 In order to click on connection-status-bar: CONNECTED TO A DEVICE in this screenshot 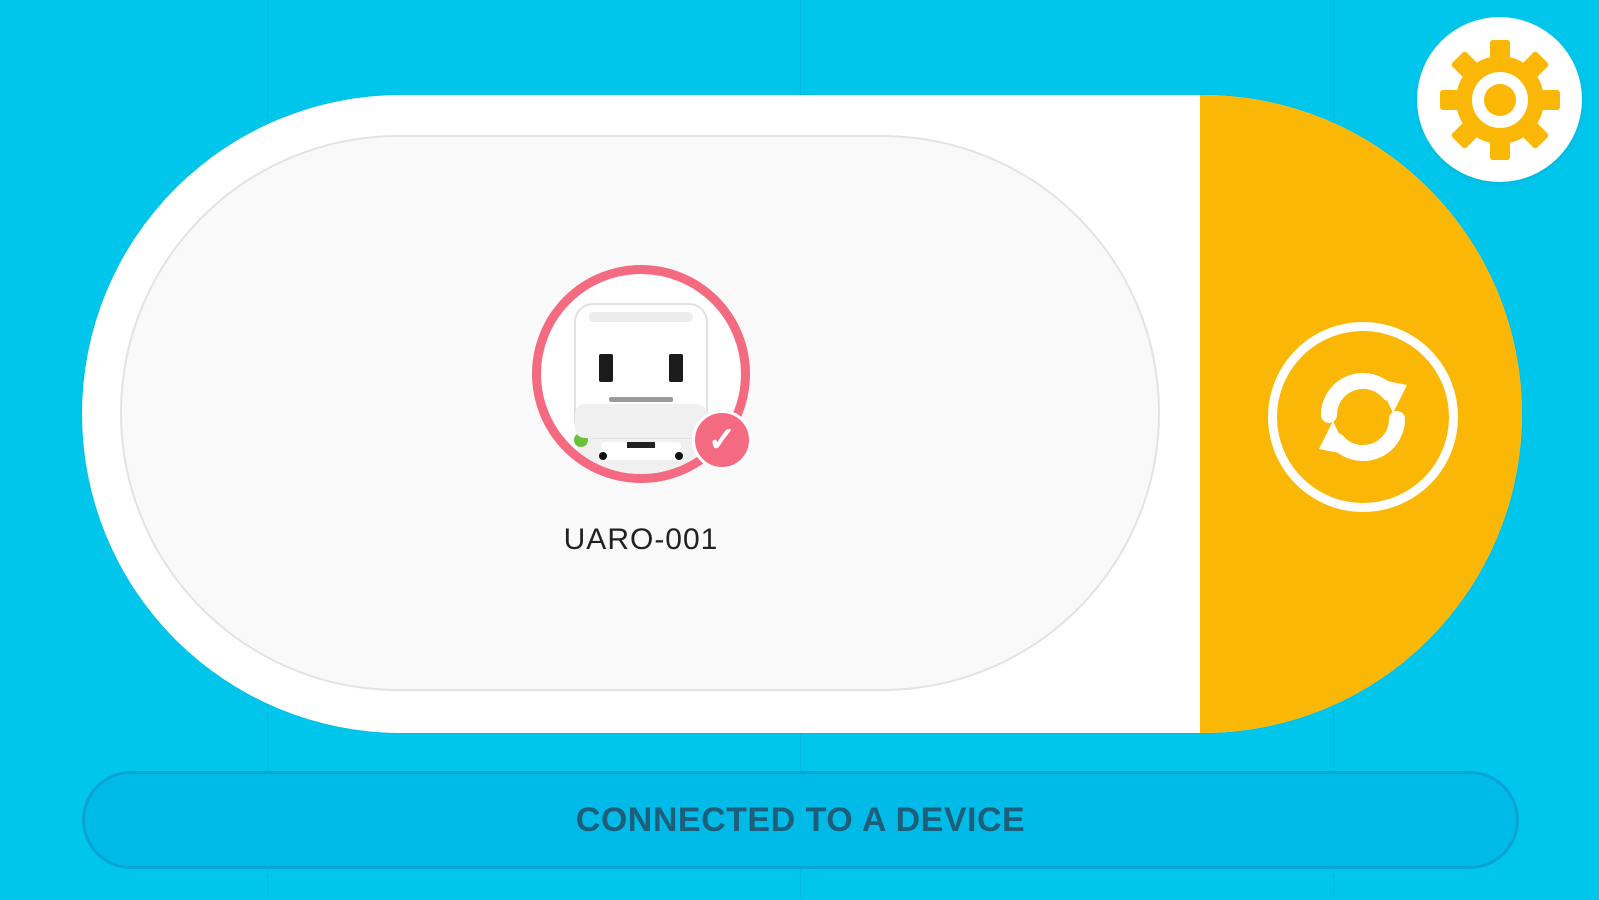, I will do `click(800, 820)`.